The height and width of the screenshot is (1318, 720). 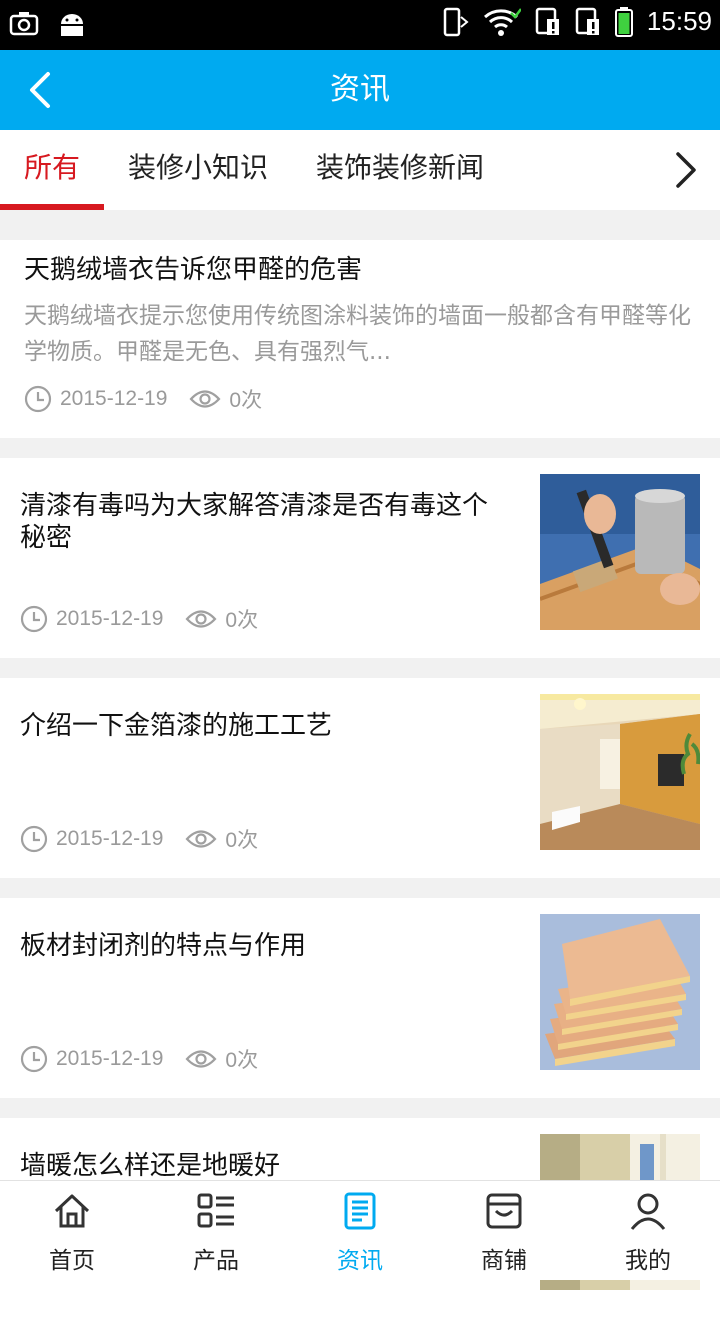 I want to click on tab-all: 所有, so click(x=52, y=170).